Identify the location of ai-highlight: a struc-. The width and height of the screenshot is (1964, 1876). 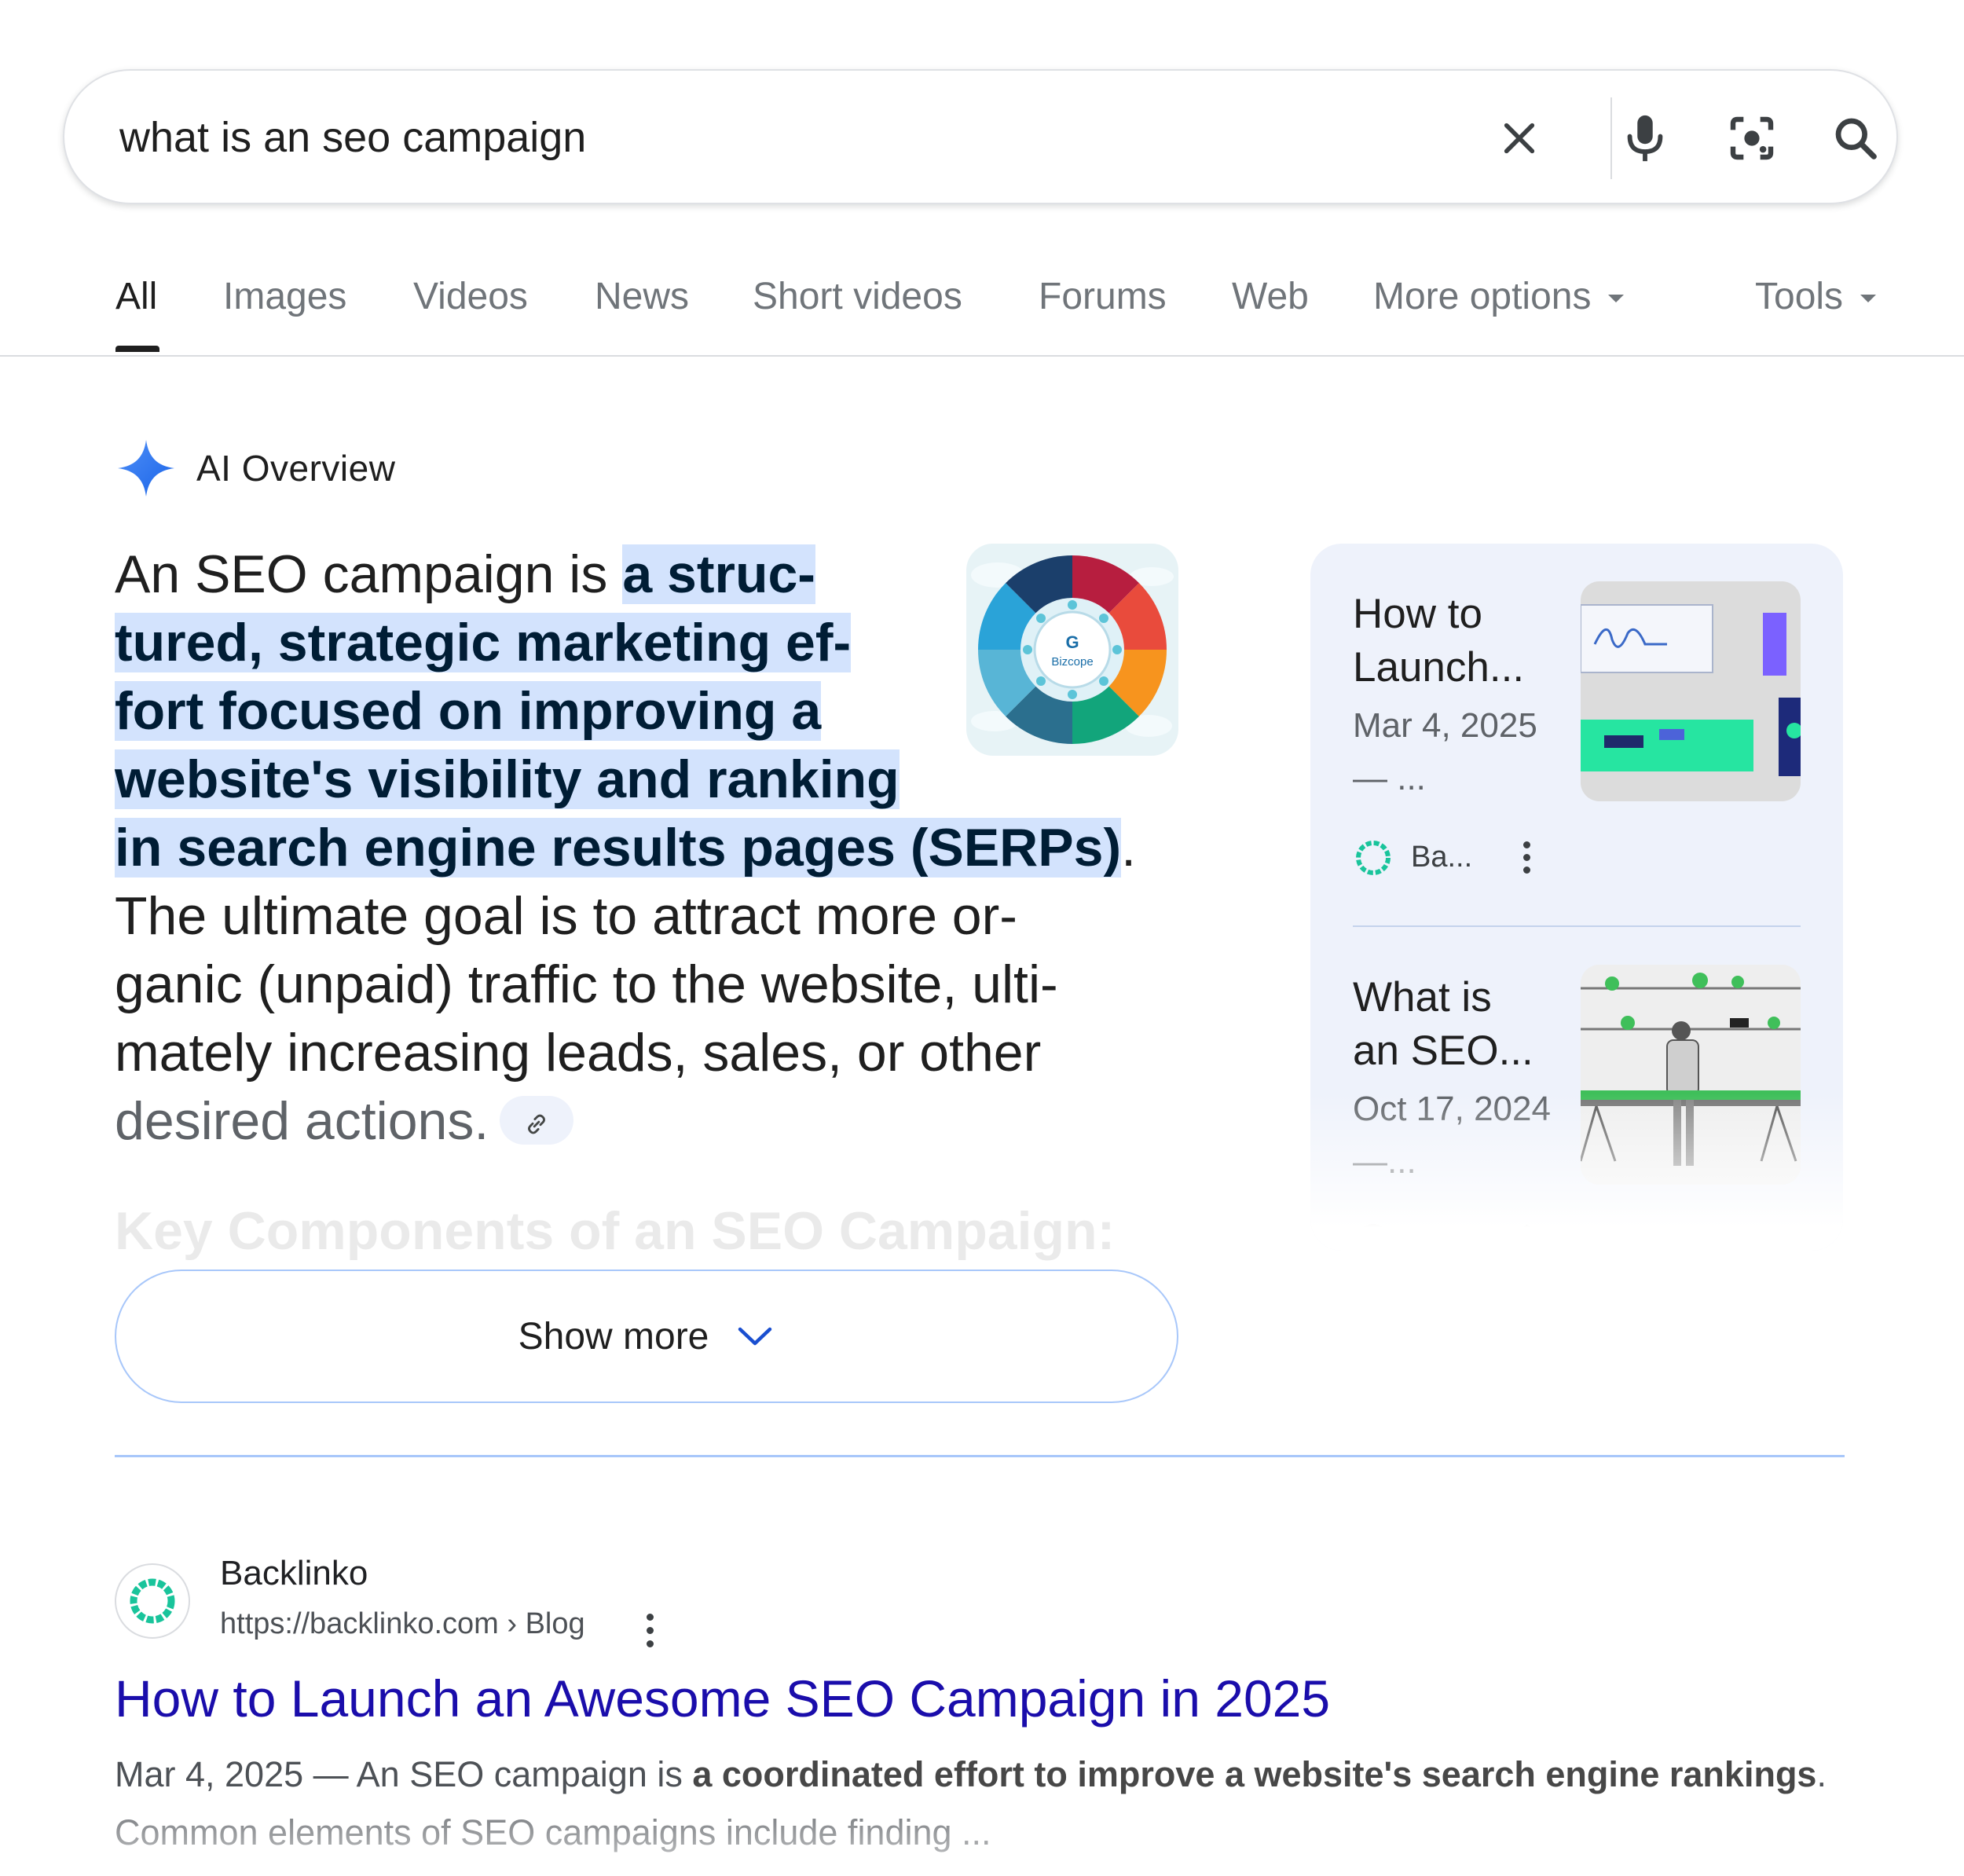
(718, 574).